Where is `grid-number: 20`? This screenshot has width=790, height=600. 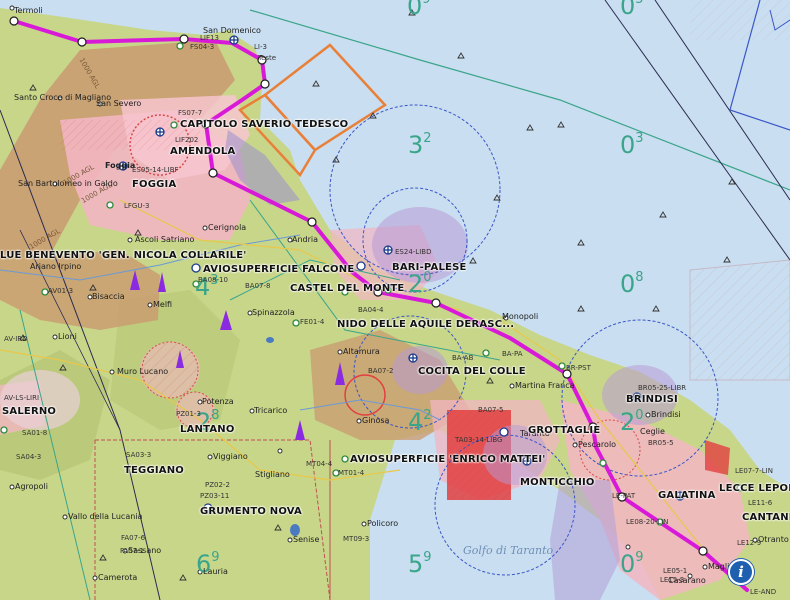
grid-number: 20 is located at coordinates (420, 284).